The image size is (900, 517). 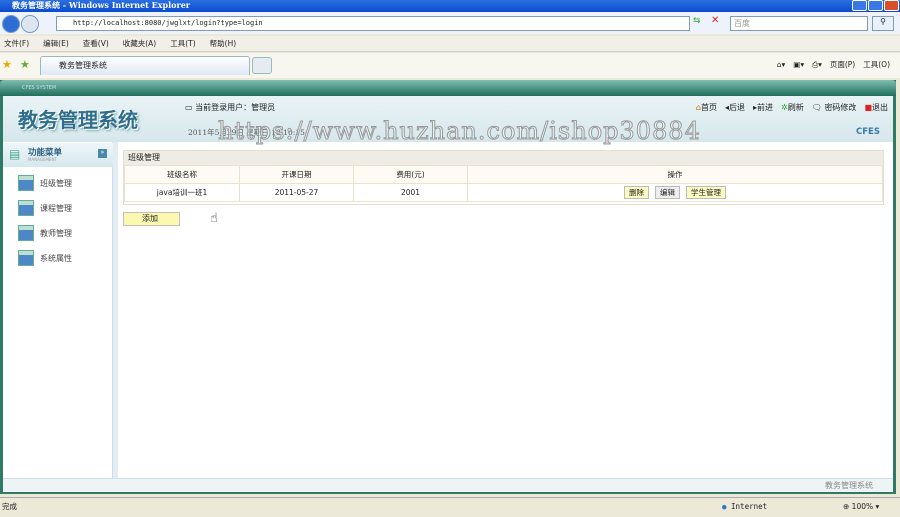 What do you see at coordinates (45, 258) in the screenshot?
I see `sidebar-item-settings: 系统属性` at bounding box center [45, 258].